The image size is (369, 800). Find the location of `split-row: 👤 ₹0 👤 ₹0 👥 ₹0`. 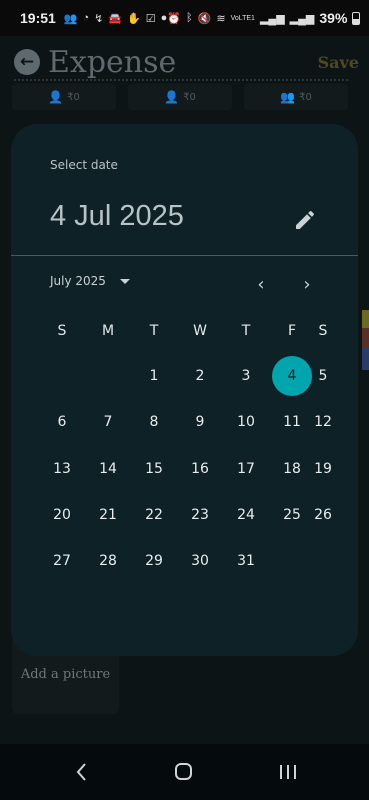

split-row: 👤 ₹0 👤 ₹0 👥 ₹0 is located at coordinates (180, 97).